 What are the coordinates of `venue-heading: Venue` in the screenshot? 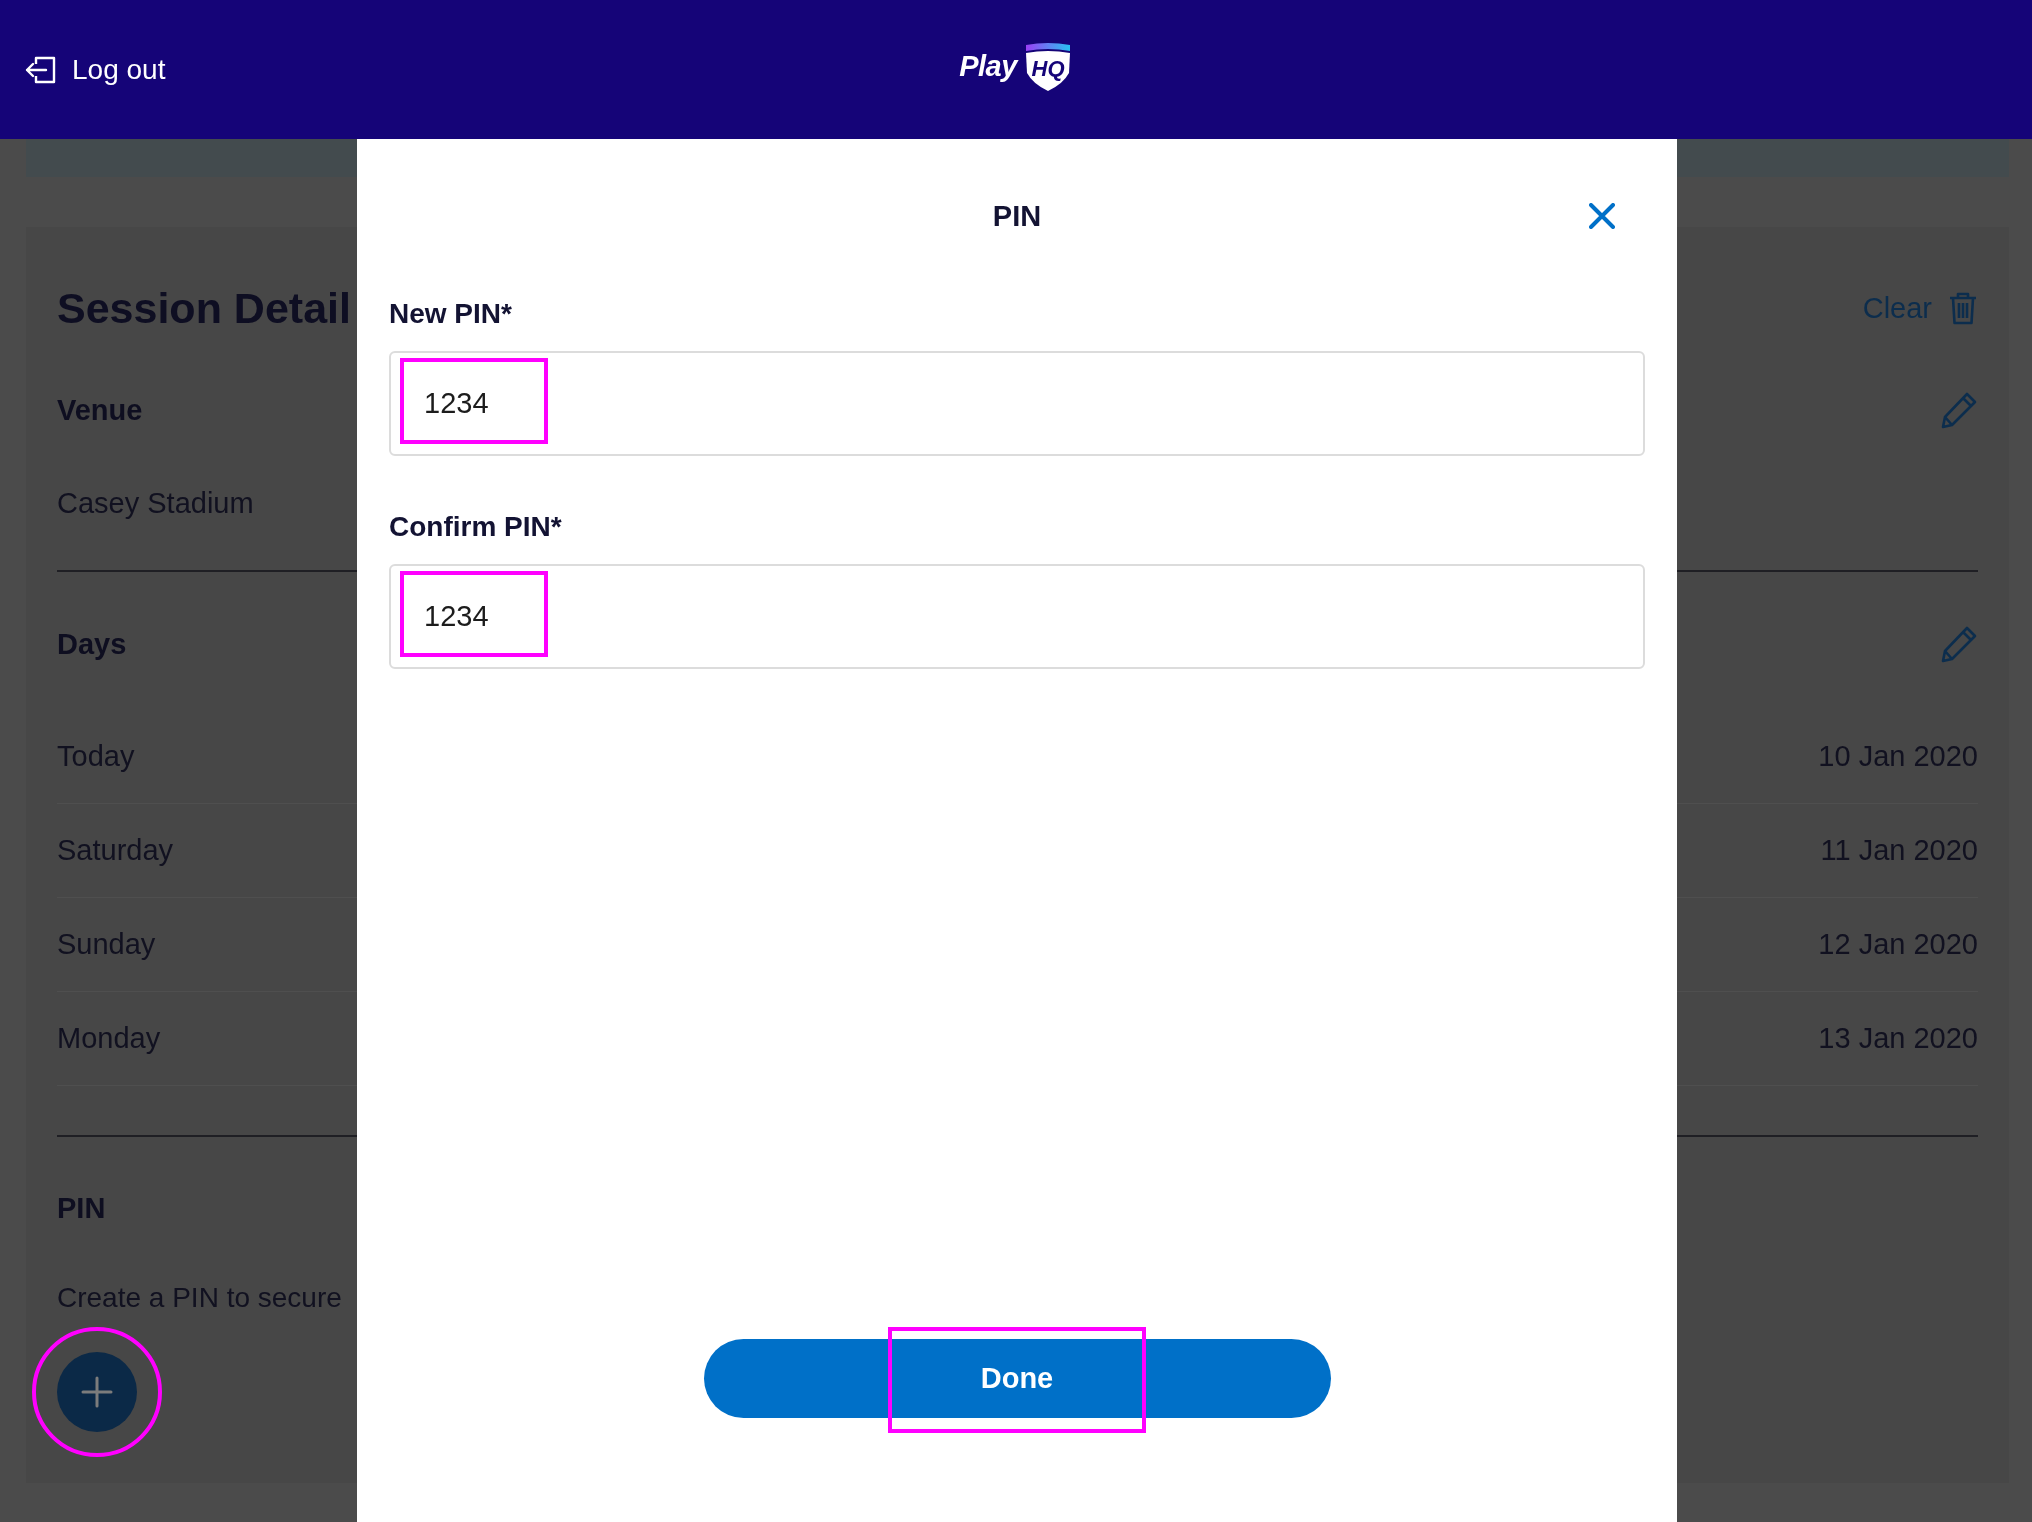 It's located at (100, 410).